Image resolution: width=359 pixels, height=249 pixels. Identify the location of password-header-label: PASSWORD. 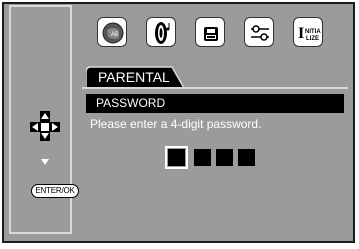
(131, 103).